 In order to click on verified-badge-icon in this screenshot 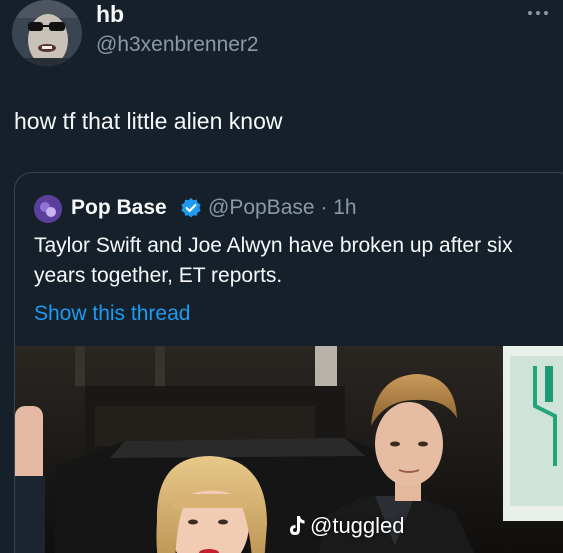, I will do `click(191, 208)`.